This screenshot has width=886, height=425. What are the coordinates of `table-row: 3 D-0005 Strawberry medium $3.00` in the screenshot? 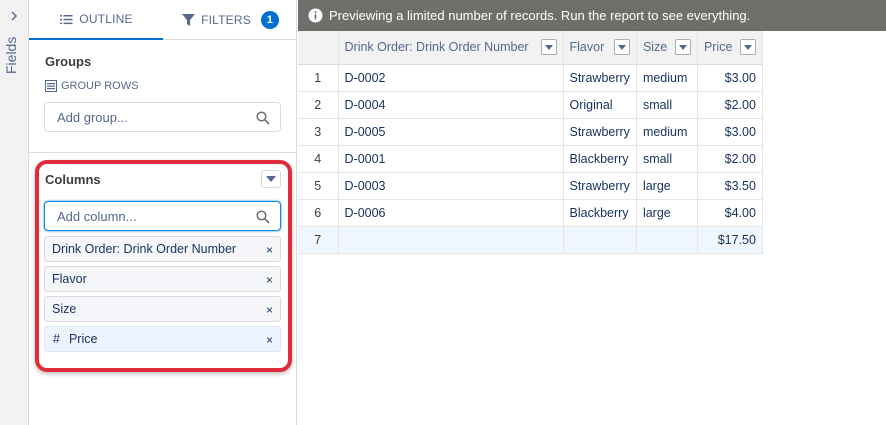 It's located at (530, 132).